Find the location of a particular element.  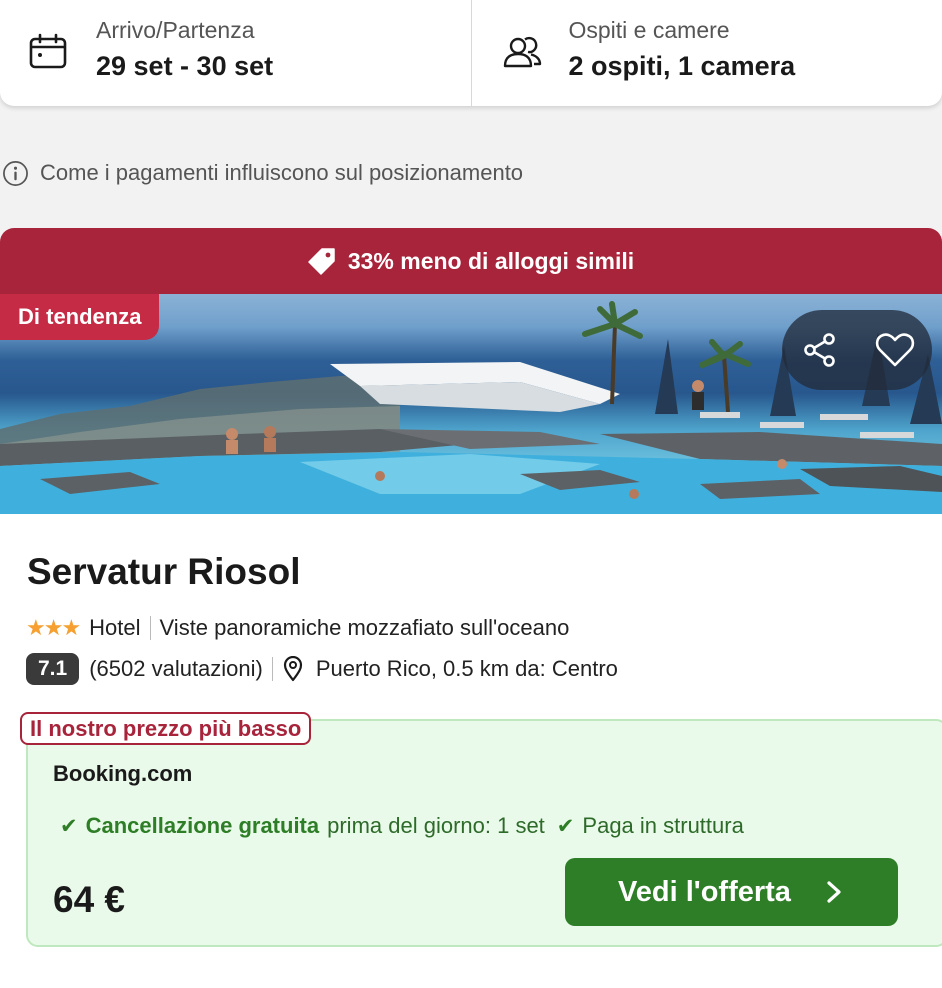

property-type: Hotel is located at coordinates (114, 628).